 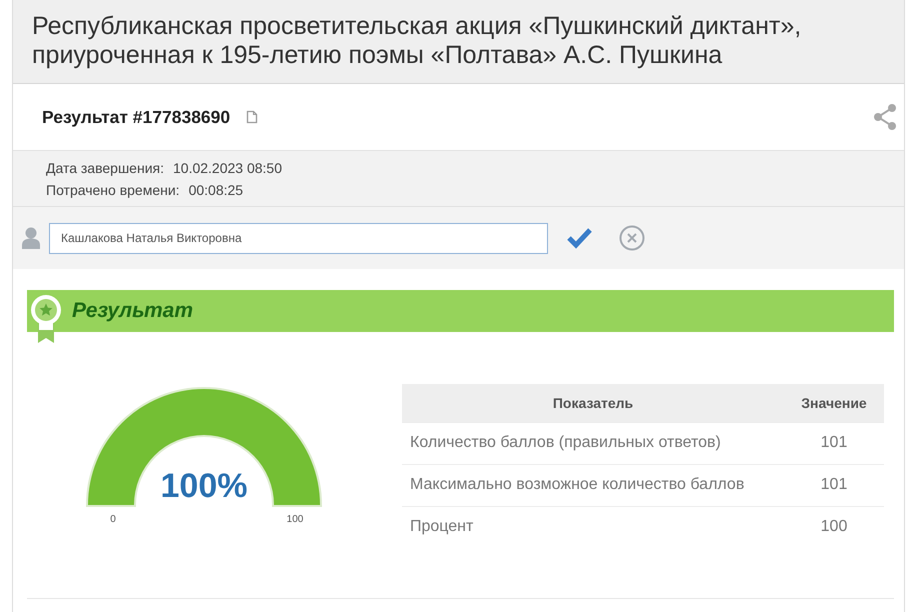 What do you see at coordinates (113, 519) in the screenshot?
I see `gauge-min-label: 0` at bounding box center [113, 519].